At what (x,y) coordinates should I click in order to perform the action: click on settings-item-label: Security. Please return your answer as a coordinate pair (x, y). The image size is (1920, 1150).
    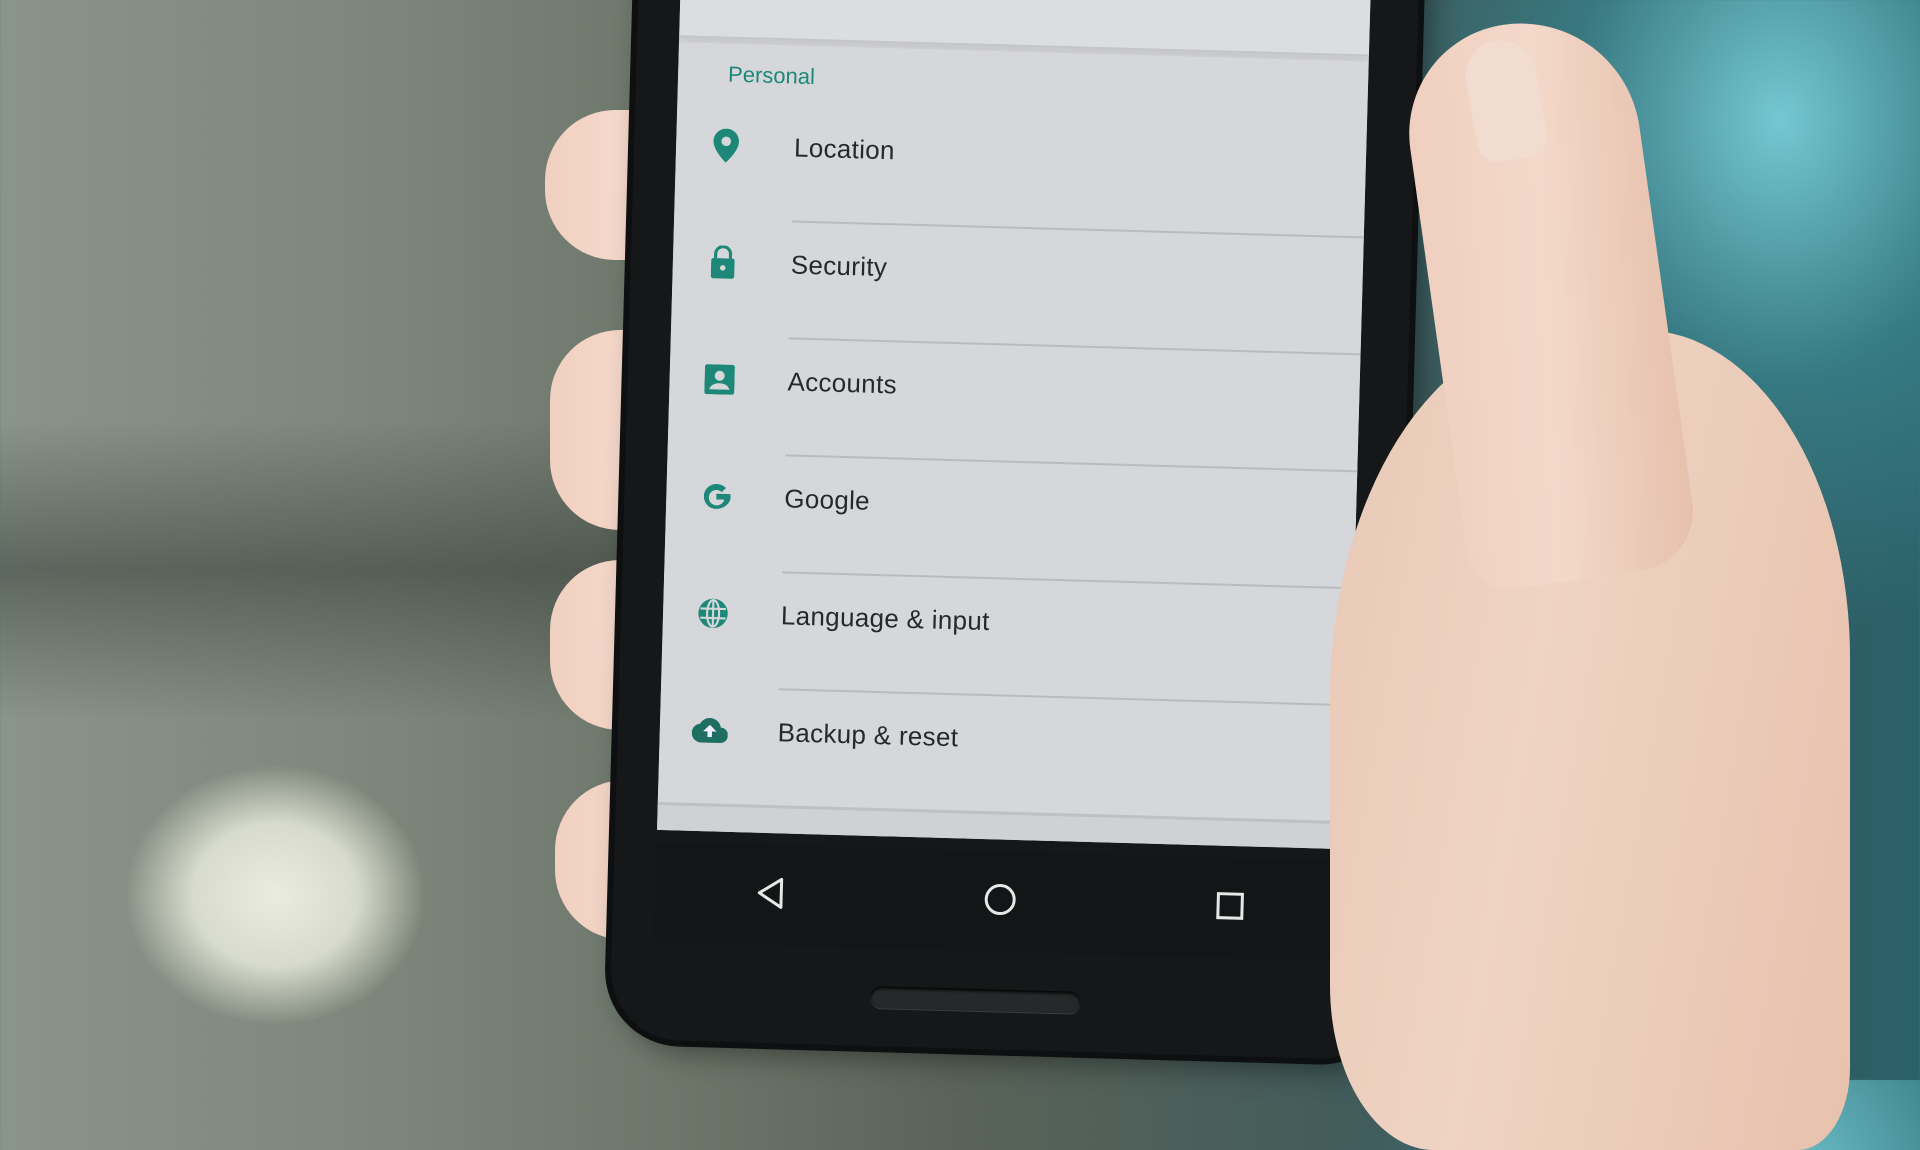
    Looking at the image, I should click on (839, 266).